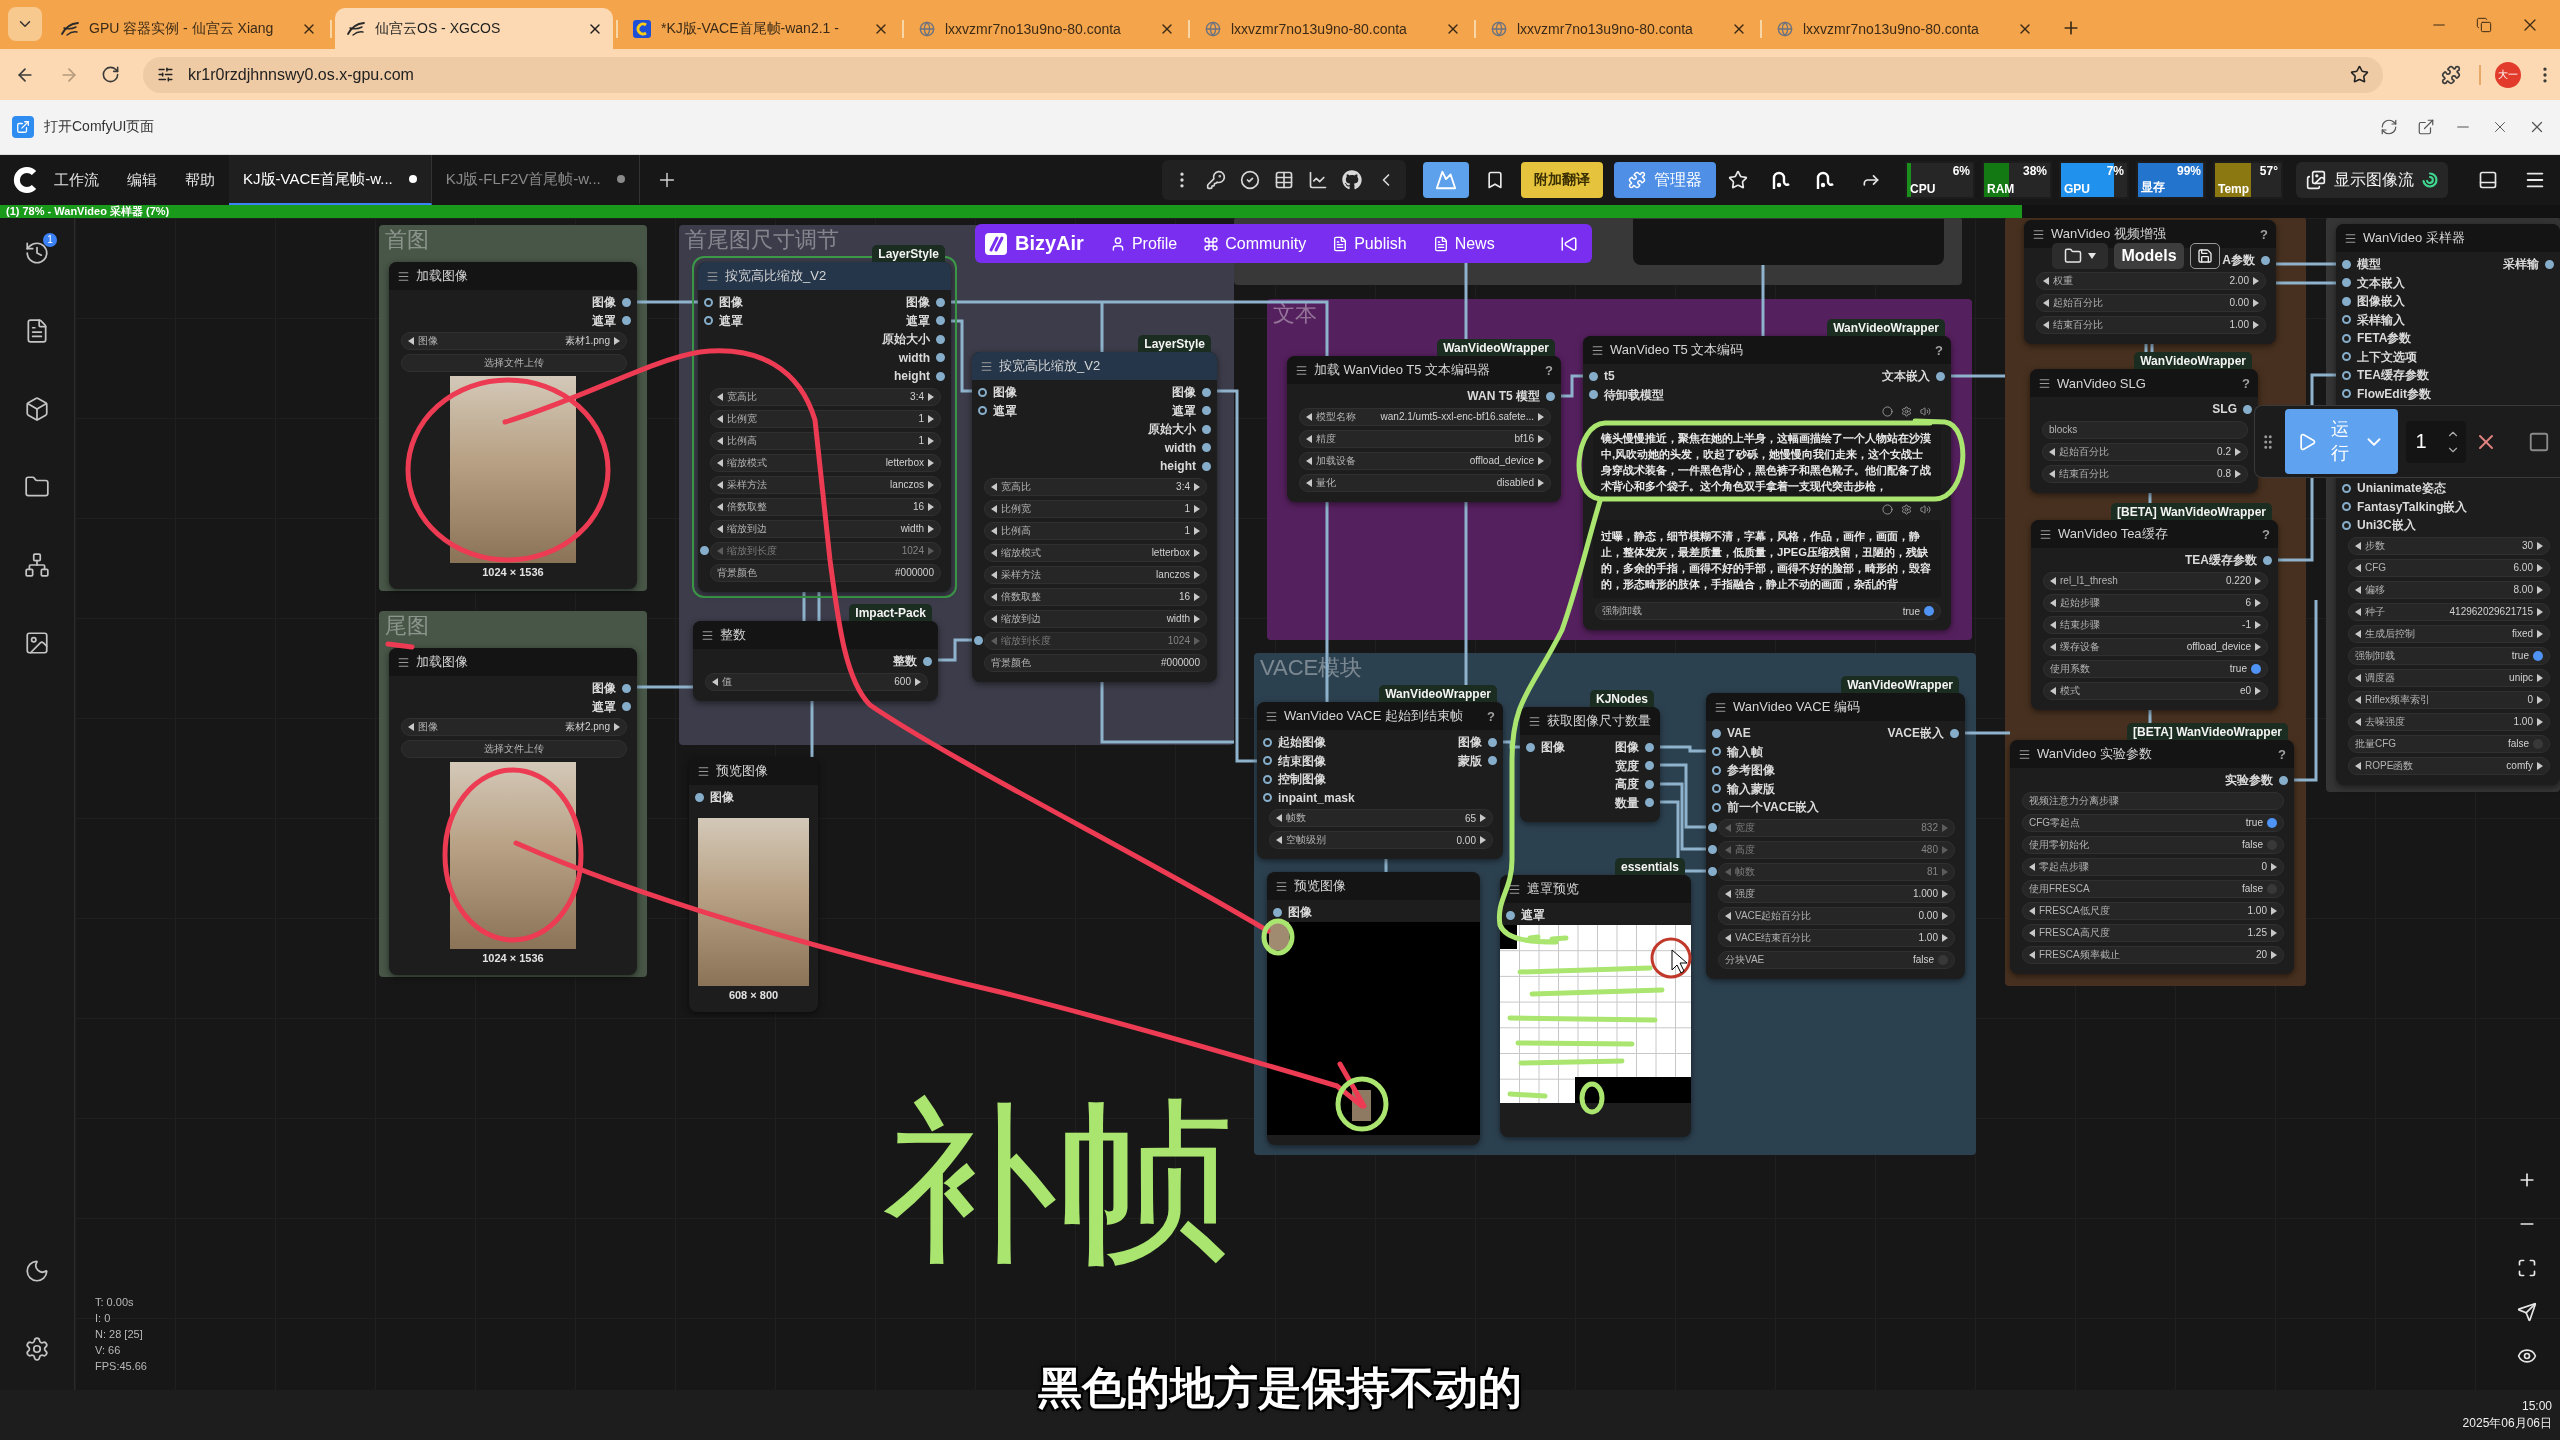 This screenshot has width=2560, height=1440. What do you see at coordinates (1284, 180) in the screenshot?
I see `table-icon` at bounding box center [1284, 180].